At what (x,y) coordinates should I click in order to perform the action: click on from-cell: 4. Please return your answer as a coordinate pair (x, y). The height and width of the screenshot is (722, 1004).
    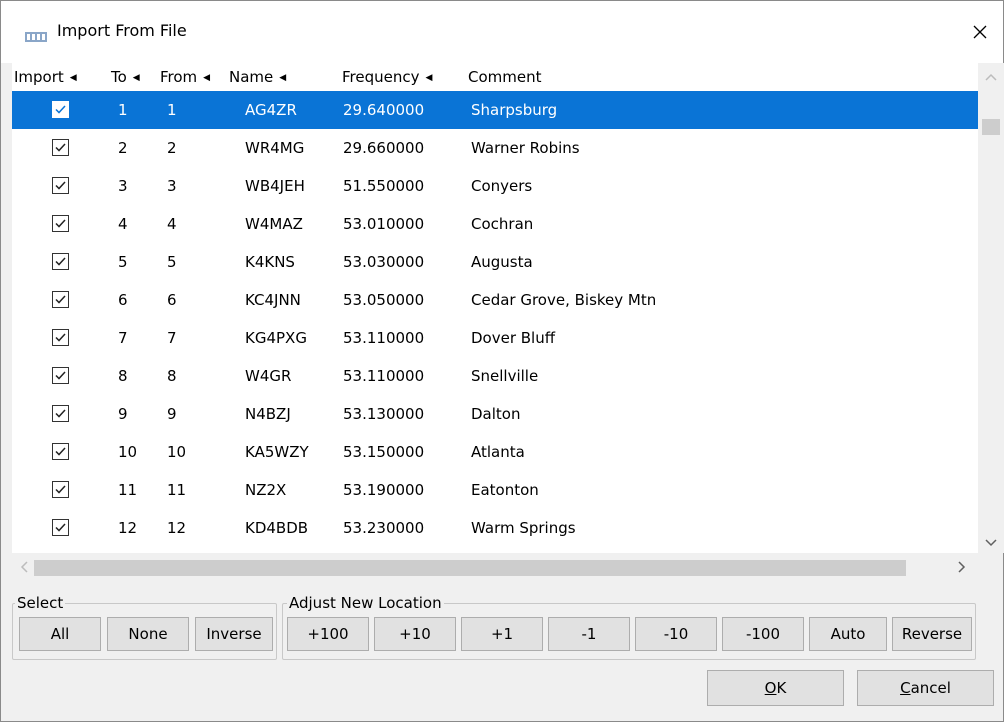
    Looking at the image, I should click on (172, 224).